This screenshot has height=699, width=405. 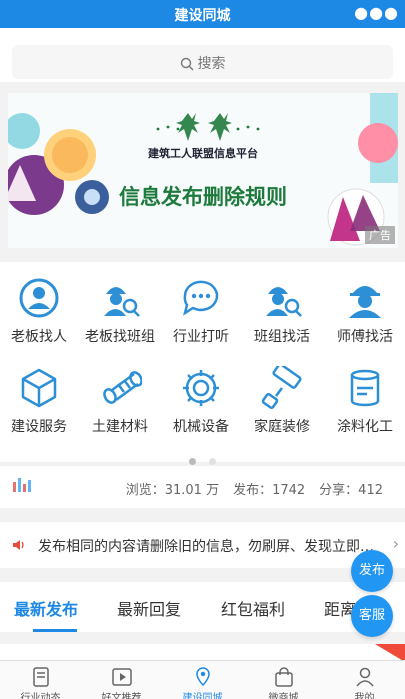 What do you see at coordinates (365, 388) in the screenshot?
I see `paint-bucket-icon` at bounding box center [365, 388].